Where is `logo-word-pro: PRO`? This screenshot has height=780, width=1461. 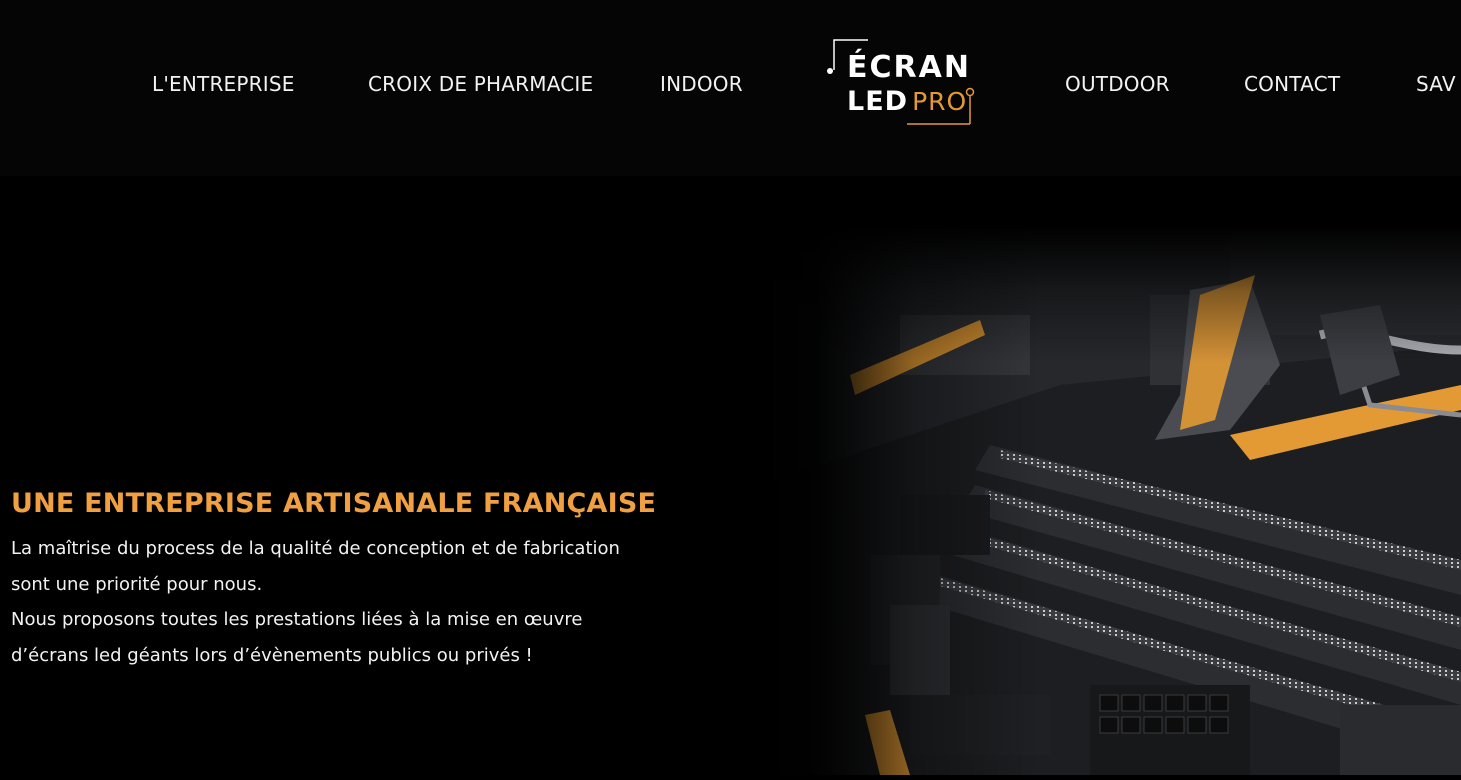 logo-word-pro: PRO is located at coordinates (940, 101).